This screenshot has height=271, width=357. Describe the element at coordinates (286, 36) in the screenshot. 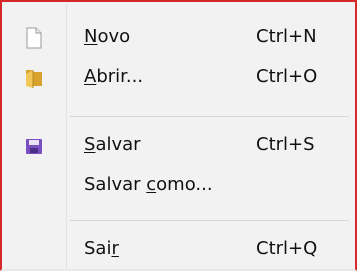

I see `menu-item-shortcut: Ctrl+N` at that location.